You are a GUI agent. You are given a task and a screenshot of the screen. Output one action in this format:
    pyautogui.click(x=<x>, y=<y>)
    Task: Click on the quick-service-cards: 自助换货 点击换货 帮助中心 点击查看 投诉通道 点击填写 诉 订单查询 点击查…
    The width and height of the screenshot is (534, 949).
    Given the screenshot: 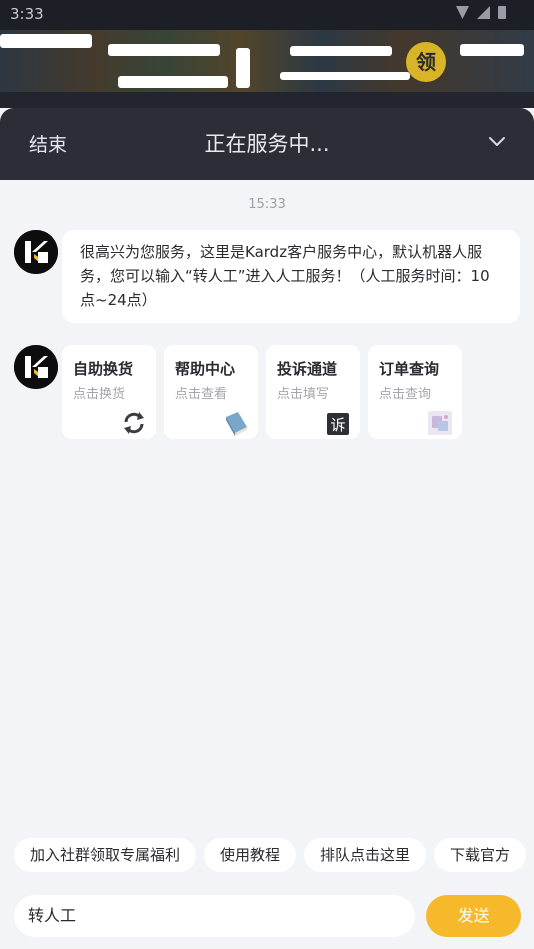 What is the action you would take?
    pyautogui.click(x=262, y=392)
    